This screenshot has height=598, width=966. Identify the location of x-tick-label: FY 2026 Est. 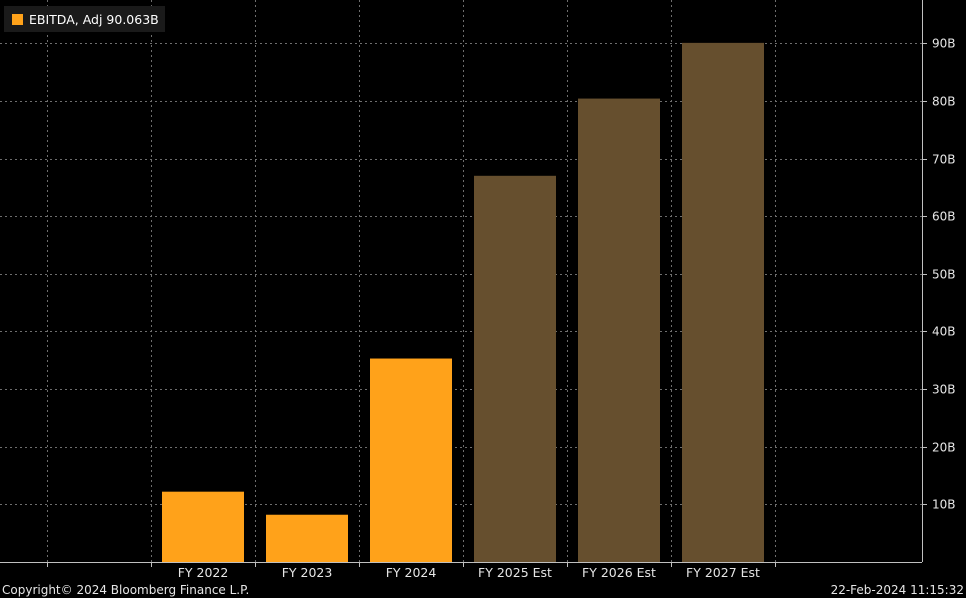
(619, 572).